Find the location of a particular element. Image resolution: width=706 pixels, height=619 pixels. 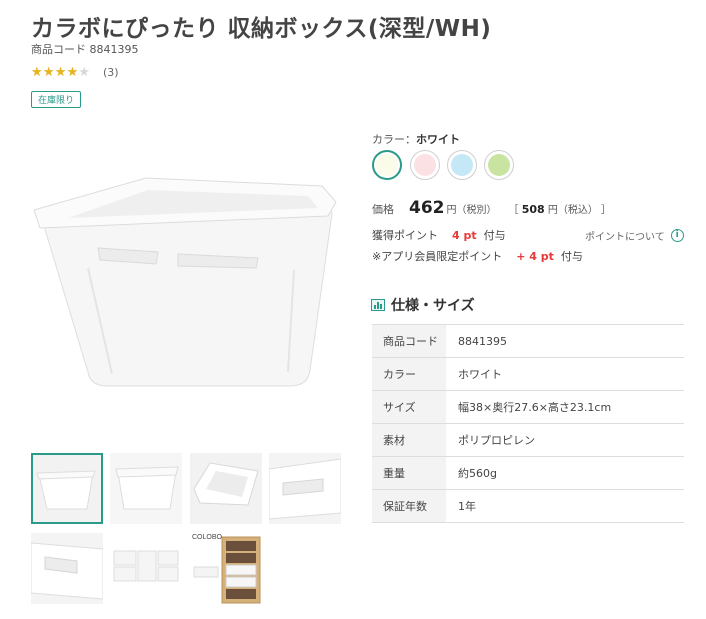

points-suffix: 付与 is located at coordinates (494, 235).